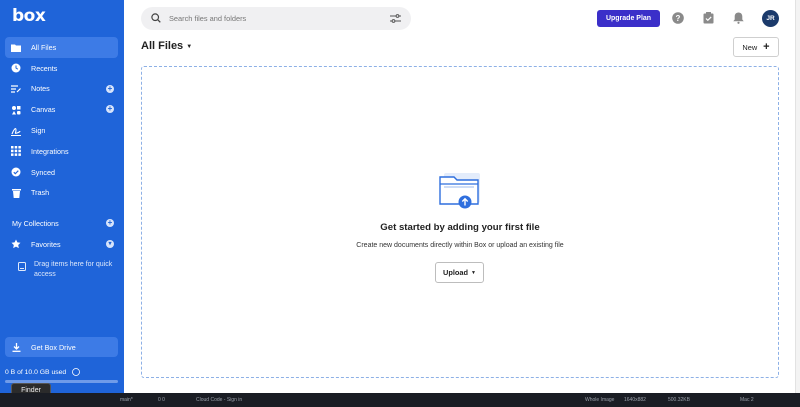 This screenshot has width=800, height=407. What do you see at coordinates (38, 131) in the screenshot?
I see `sidebar-item-label: Sign` at bounding box center [38, 131].